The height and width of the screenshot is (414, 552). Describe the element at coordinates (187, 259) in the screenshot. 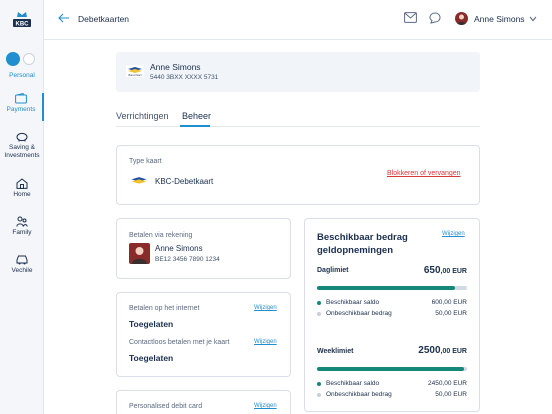

I see `account-iban: BE12 3456 7890 1234` at that location.